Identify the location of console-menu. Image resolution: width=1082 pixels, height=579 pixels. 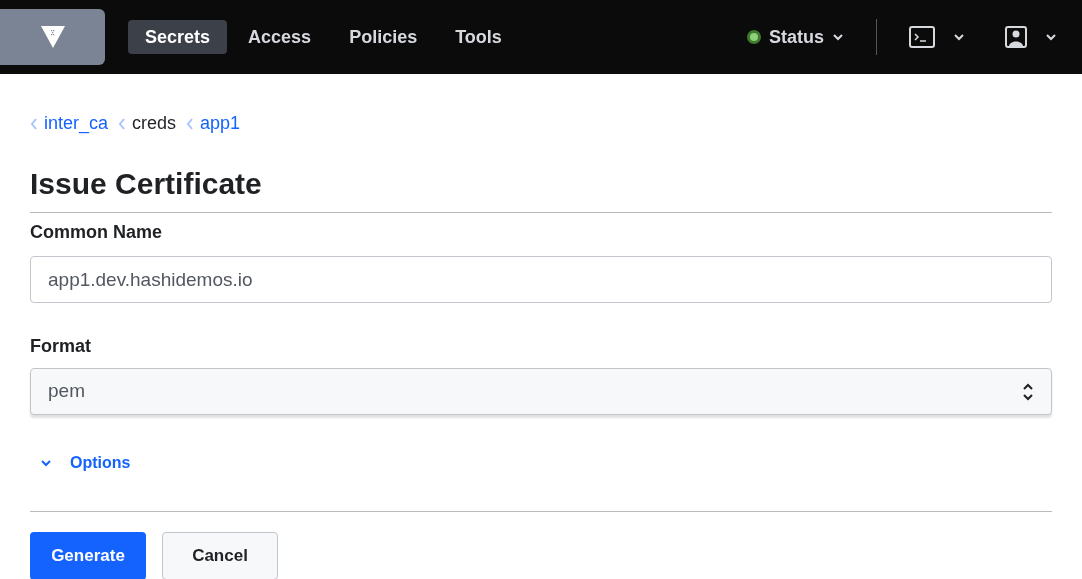
(937, 37).